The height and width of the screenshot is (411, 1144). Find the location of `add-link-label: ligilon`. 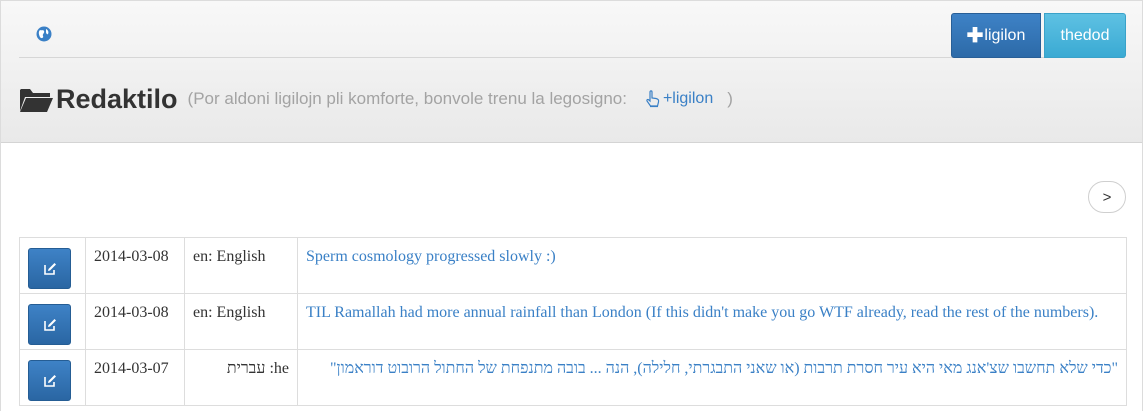

add-link-label: ligilon is located at coordinates (1005, 35).